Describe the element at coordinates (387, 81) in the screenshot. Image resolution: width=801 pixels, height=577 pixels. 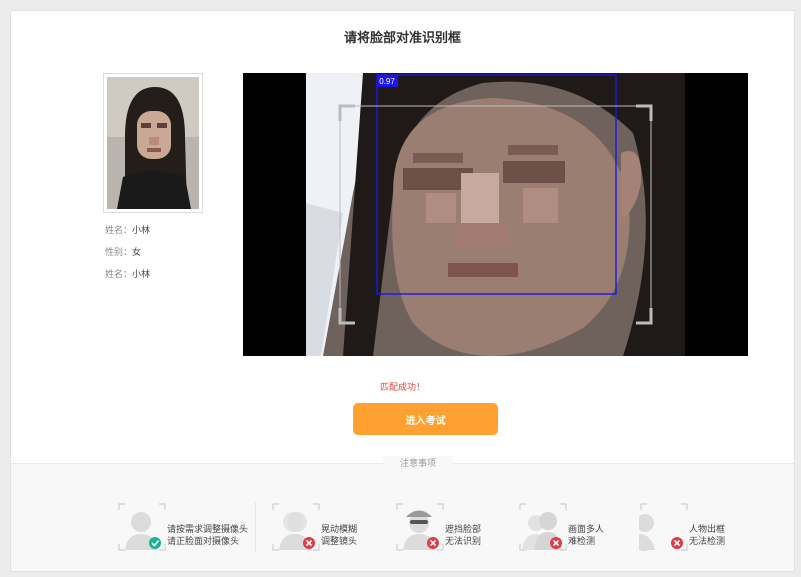
I see `face-score-label: 0.97` at that location.